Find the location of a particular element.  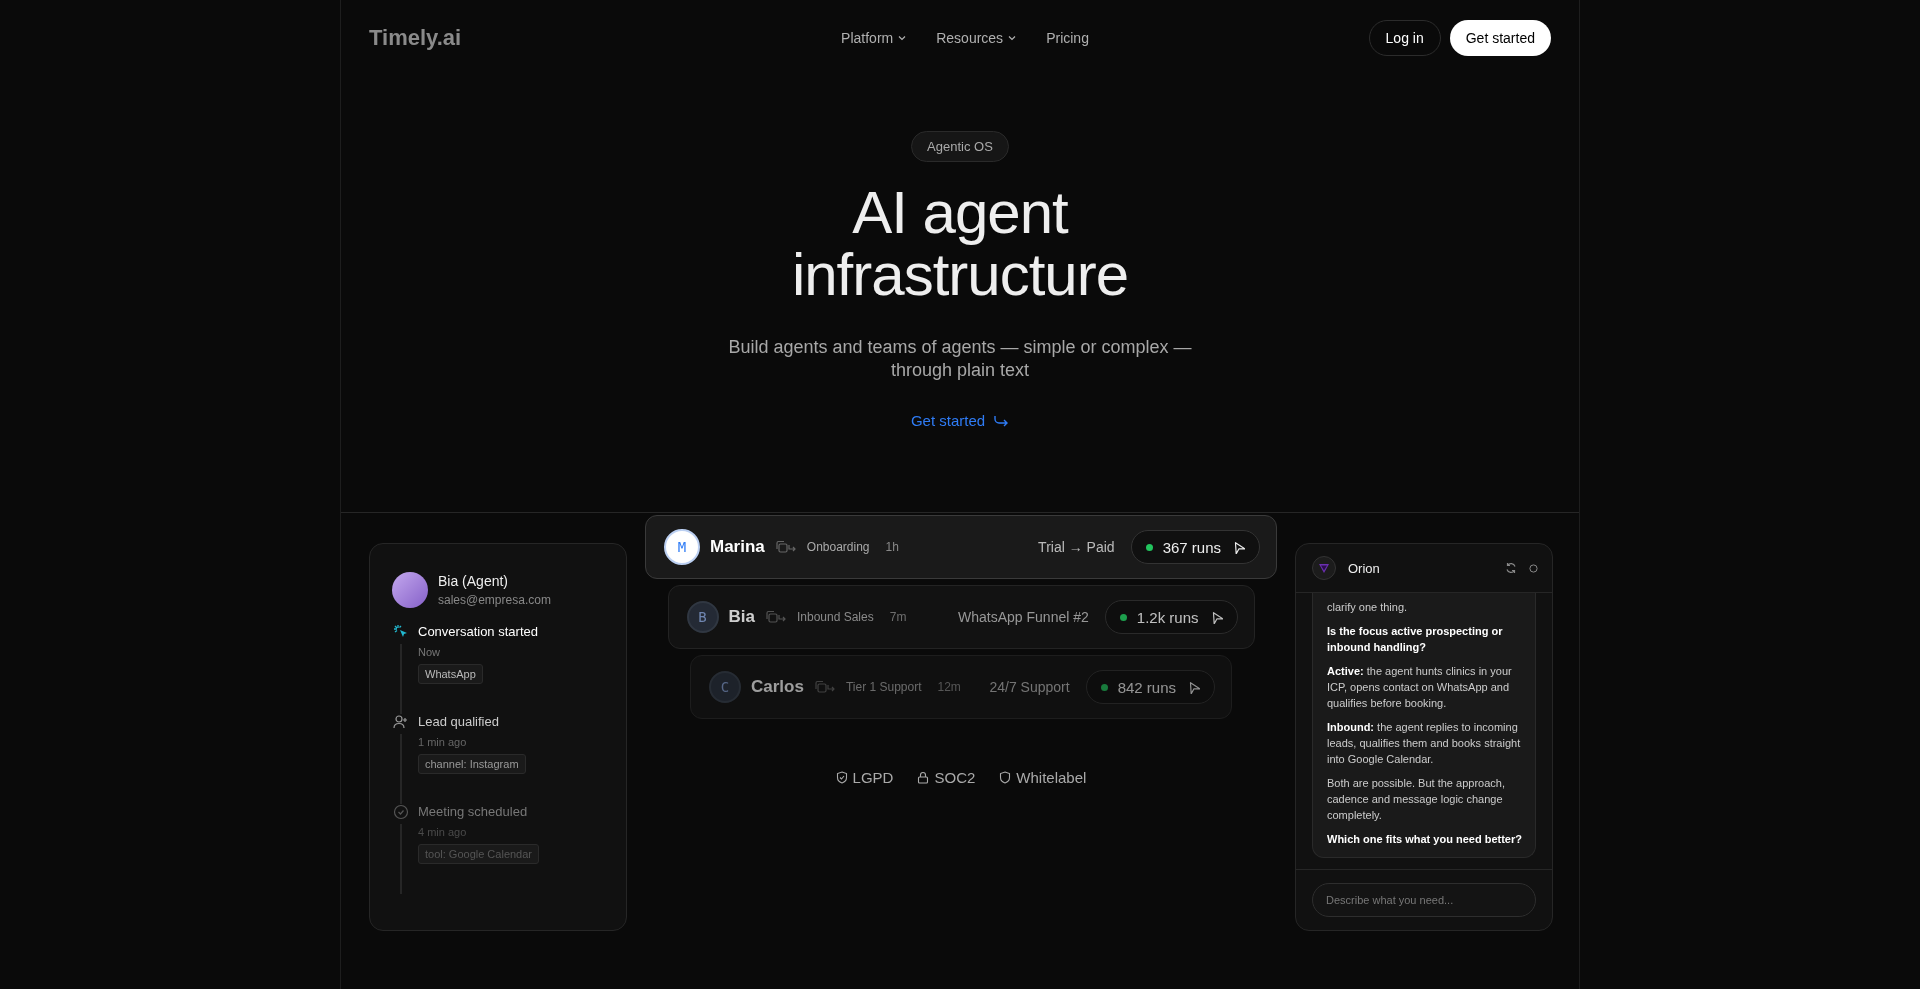

agent-row: B Bia Inbound Sales 7m WhatsApp Funnel #2 1.2k runs is located at coordinates (961, 617).